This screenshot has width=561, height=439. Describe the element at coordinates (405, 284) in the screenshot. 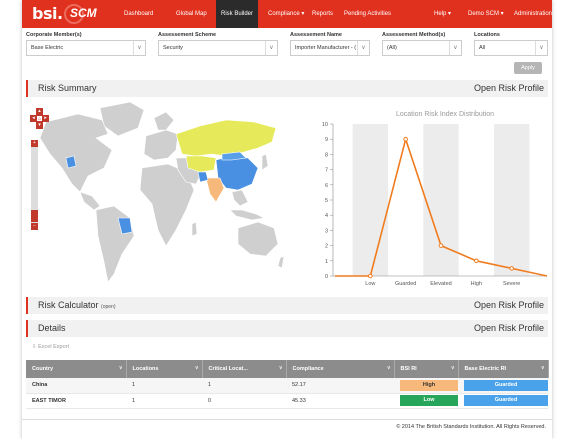

I see `x-tick-label: Guarded` at that location.